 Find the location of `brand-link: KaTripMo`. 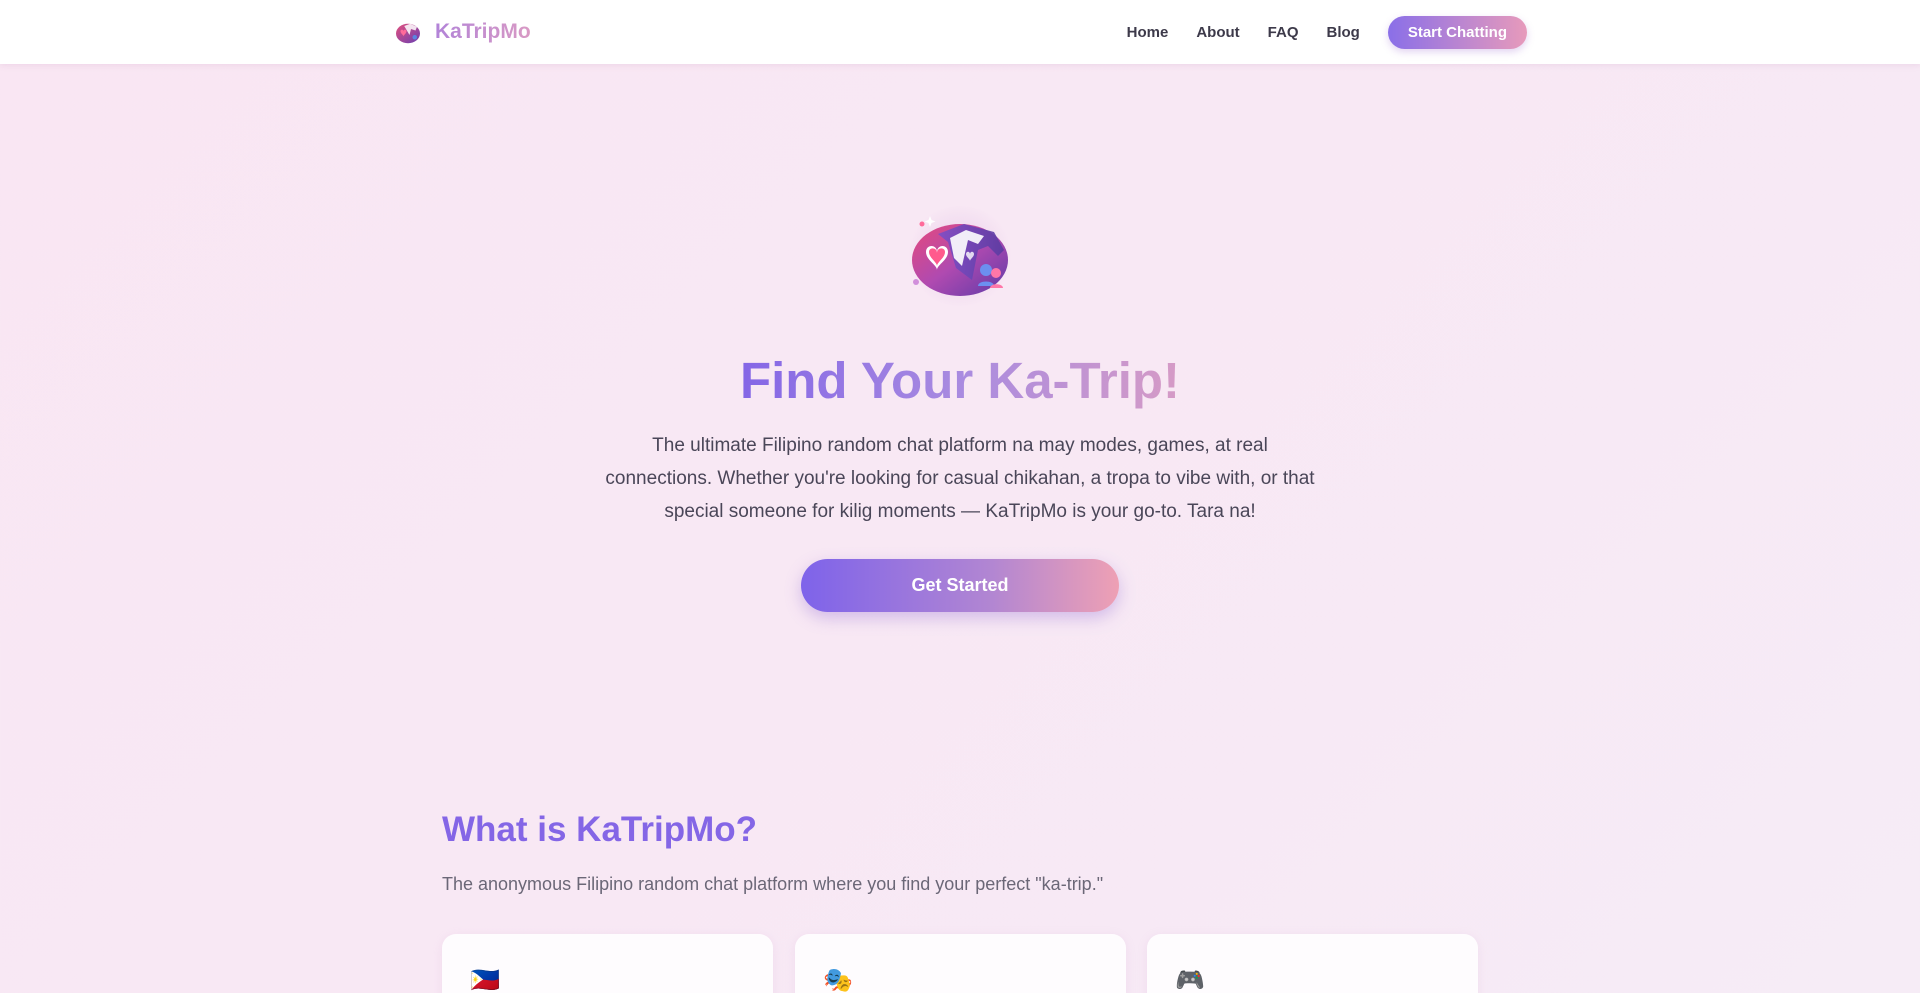

brand-link: KaTripMo is located at coordinates (462, 32).